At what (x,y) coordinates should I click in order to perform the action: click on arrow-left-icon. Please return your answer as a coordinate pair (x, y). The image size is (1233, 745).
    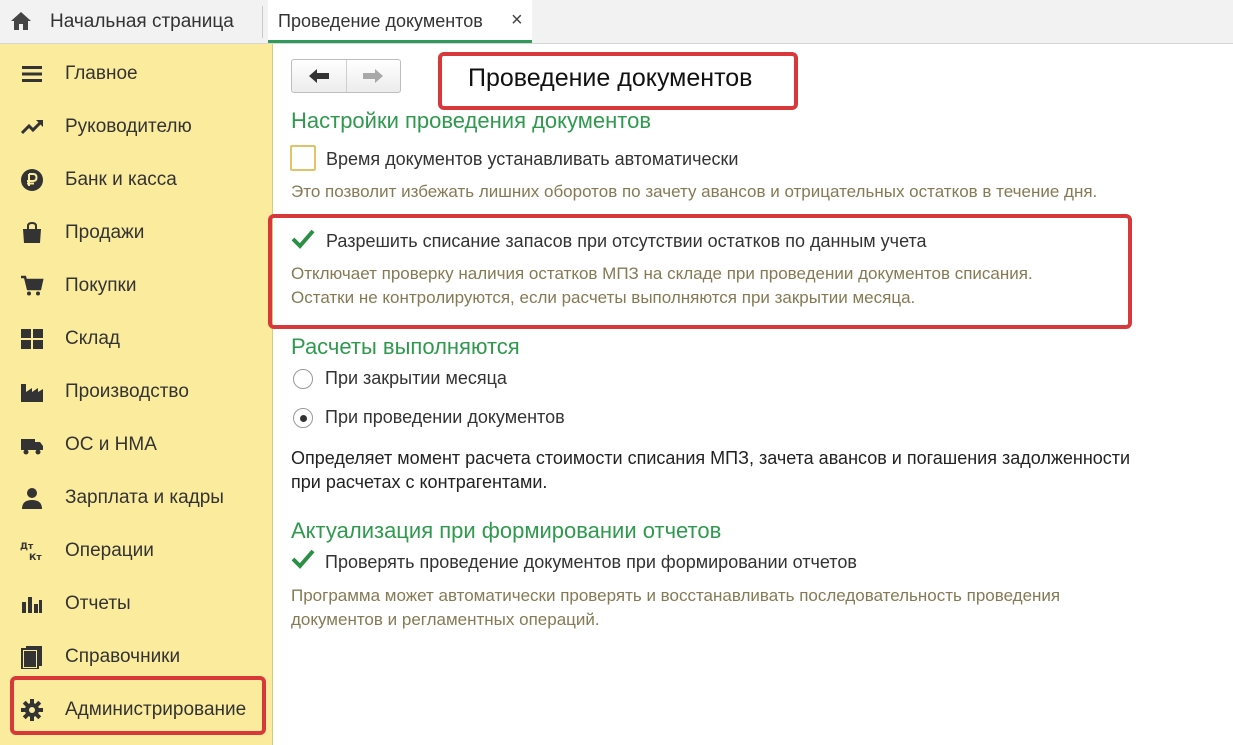
    Looking at the image, I should click on (318, 76).